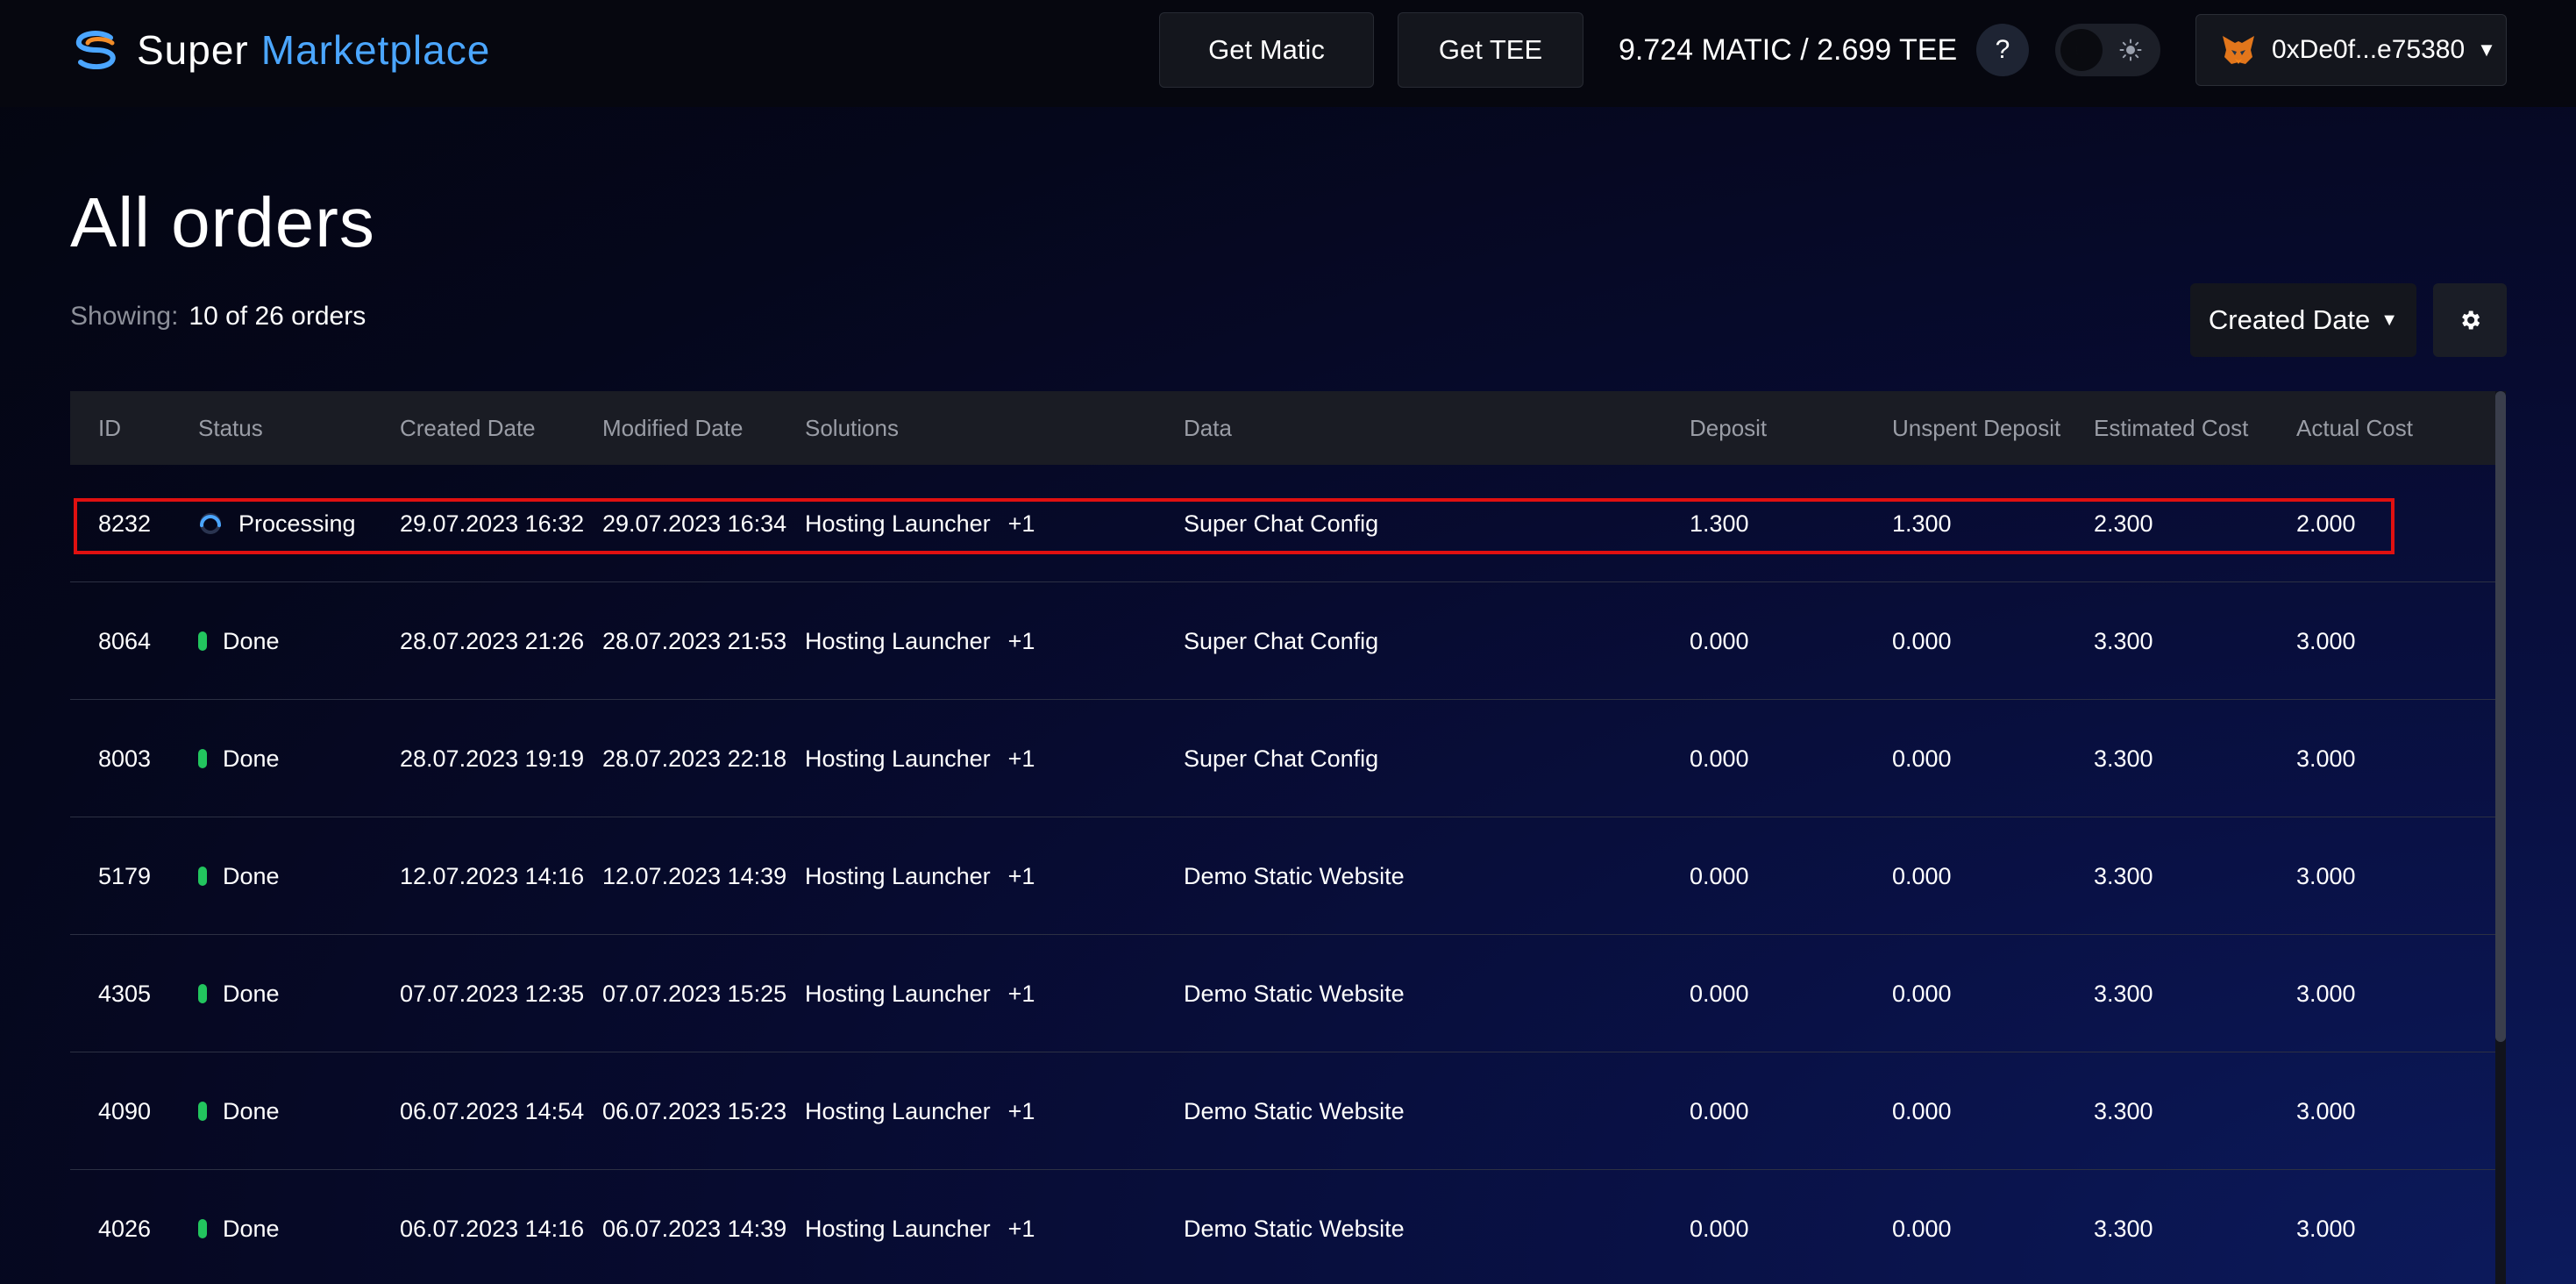  What do you see at coordinates (694, 994) in the screenshot?
I see `order-modified: 07.07.2023 15:25` at bounding box center [694, 994].